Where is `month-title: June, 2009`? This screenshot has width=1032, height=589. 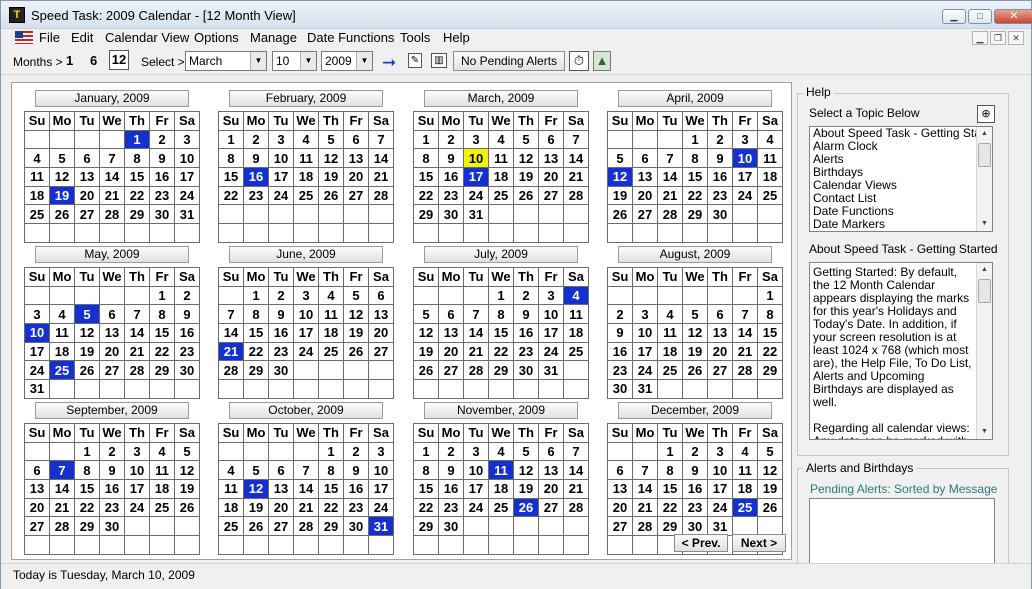
month-title: June, 2009 is located at coordinates (306, 254).